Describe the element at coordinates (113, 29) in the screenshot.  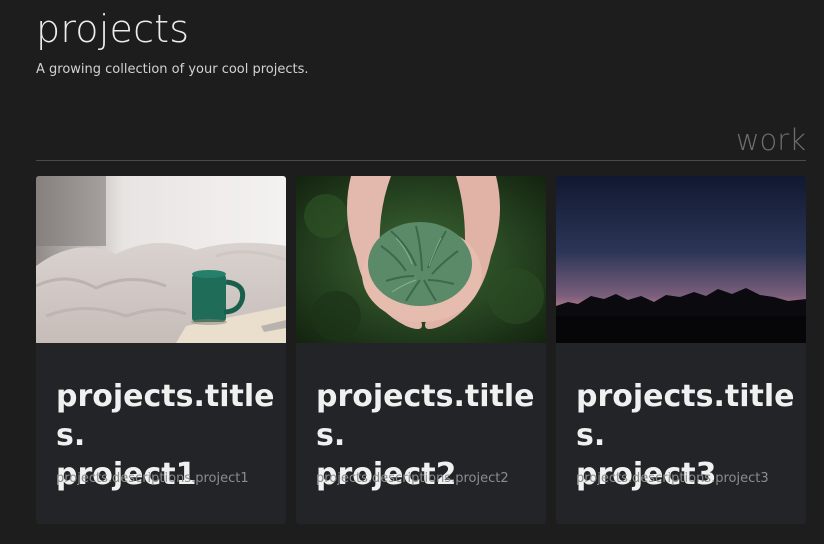
I see `page-title: projects` at that location.